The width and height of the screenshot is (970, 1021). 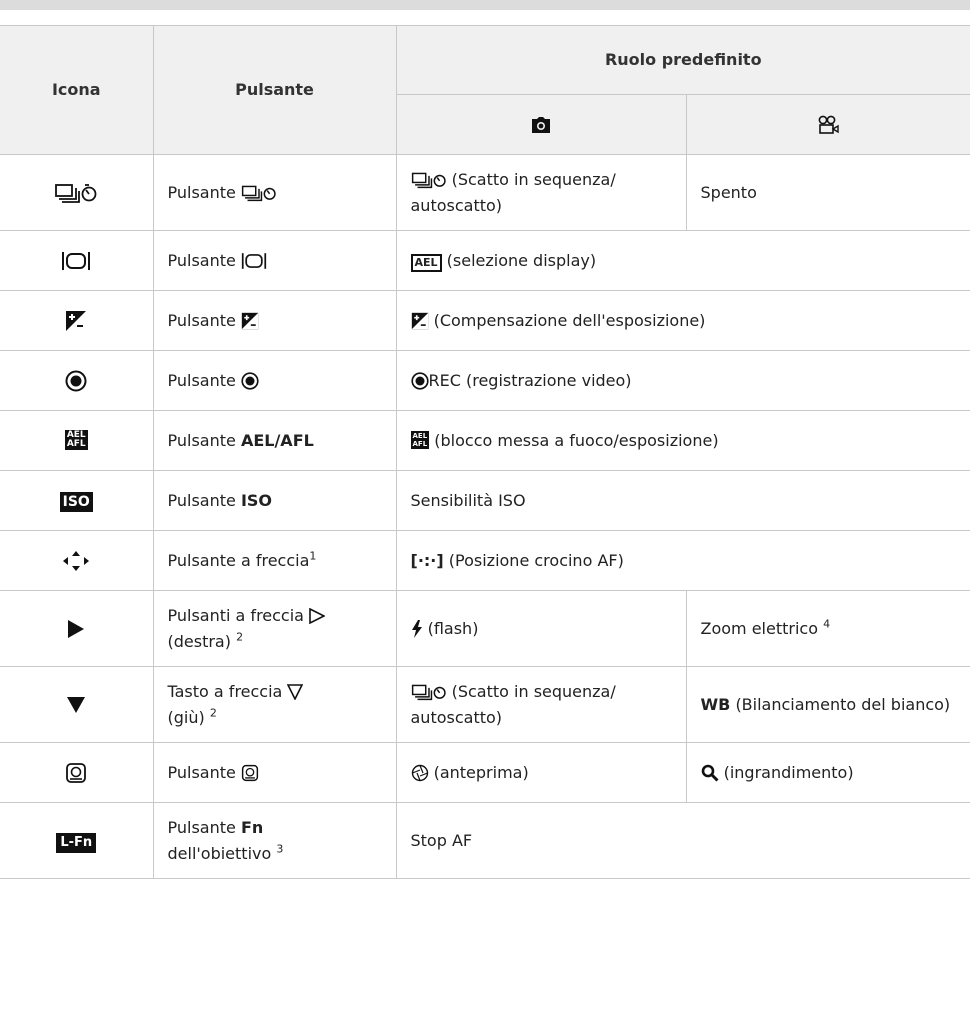 What do you see at coordinates (274, 840) in the screenshot?
I see `button-cell: Pulsante Fn dell'obiettivo 3` at bounding box center [274, 840].